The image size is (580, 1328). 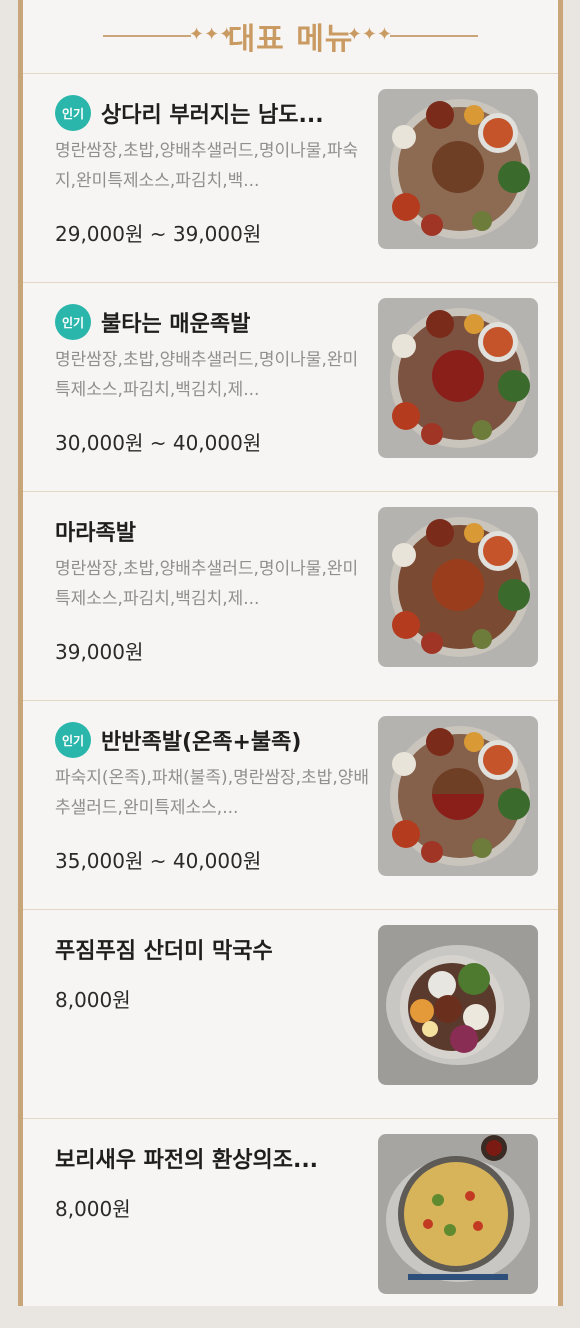 I want to click on header-divider-right, so click(x=434, y=36).